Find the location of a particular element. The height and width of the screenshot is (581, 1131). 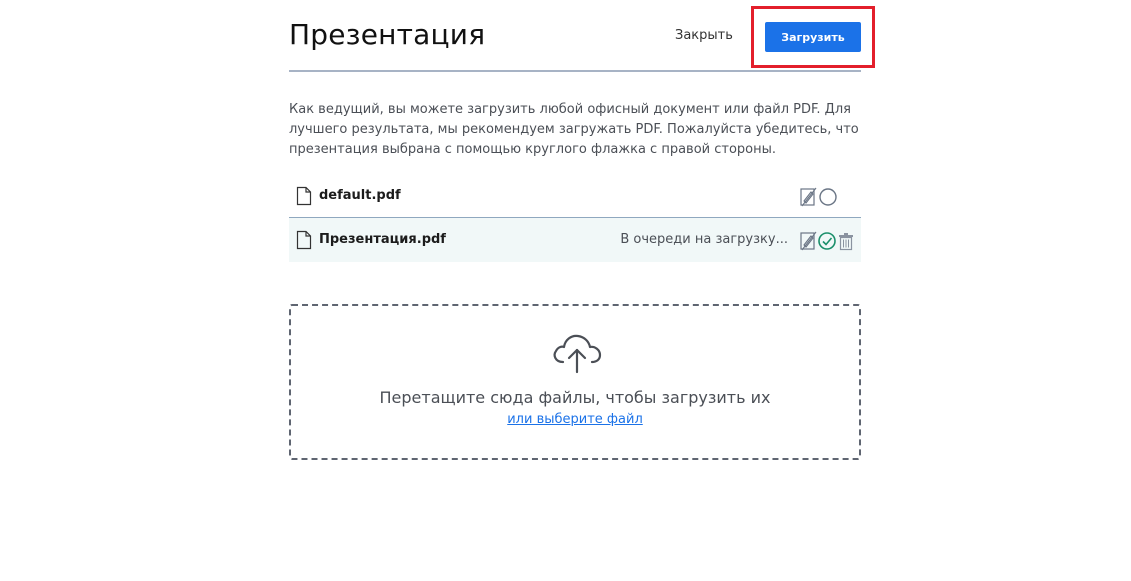

upload-button: Загрузить is located at coordinates (813, 37).